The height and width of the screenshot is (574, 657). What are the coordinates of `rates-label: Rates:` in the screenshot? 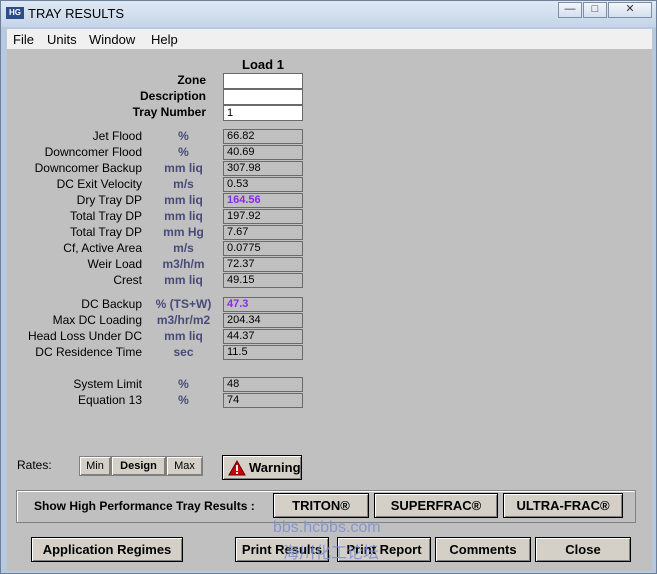 It's located at (34, 465).